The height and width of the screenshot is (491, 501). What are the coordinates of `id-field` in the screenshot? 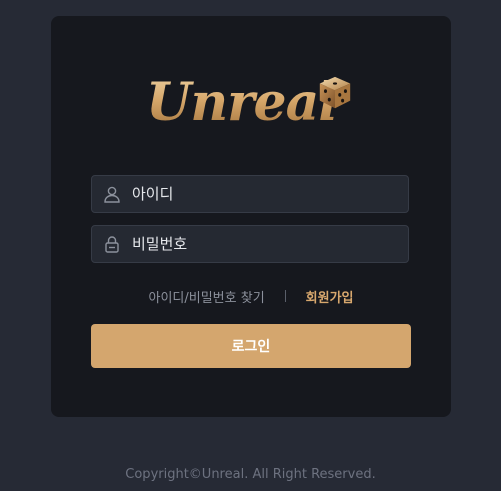 It's located at (250, 194).